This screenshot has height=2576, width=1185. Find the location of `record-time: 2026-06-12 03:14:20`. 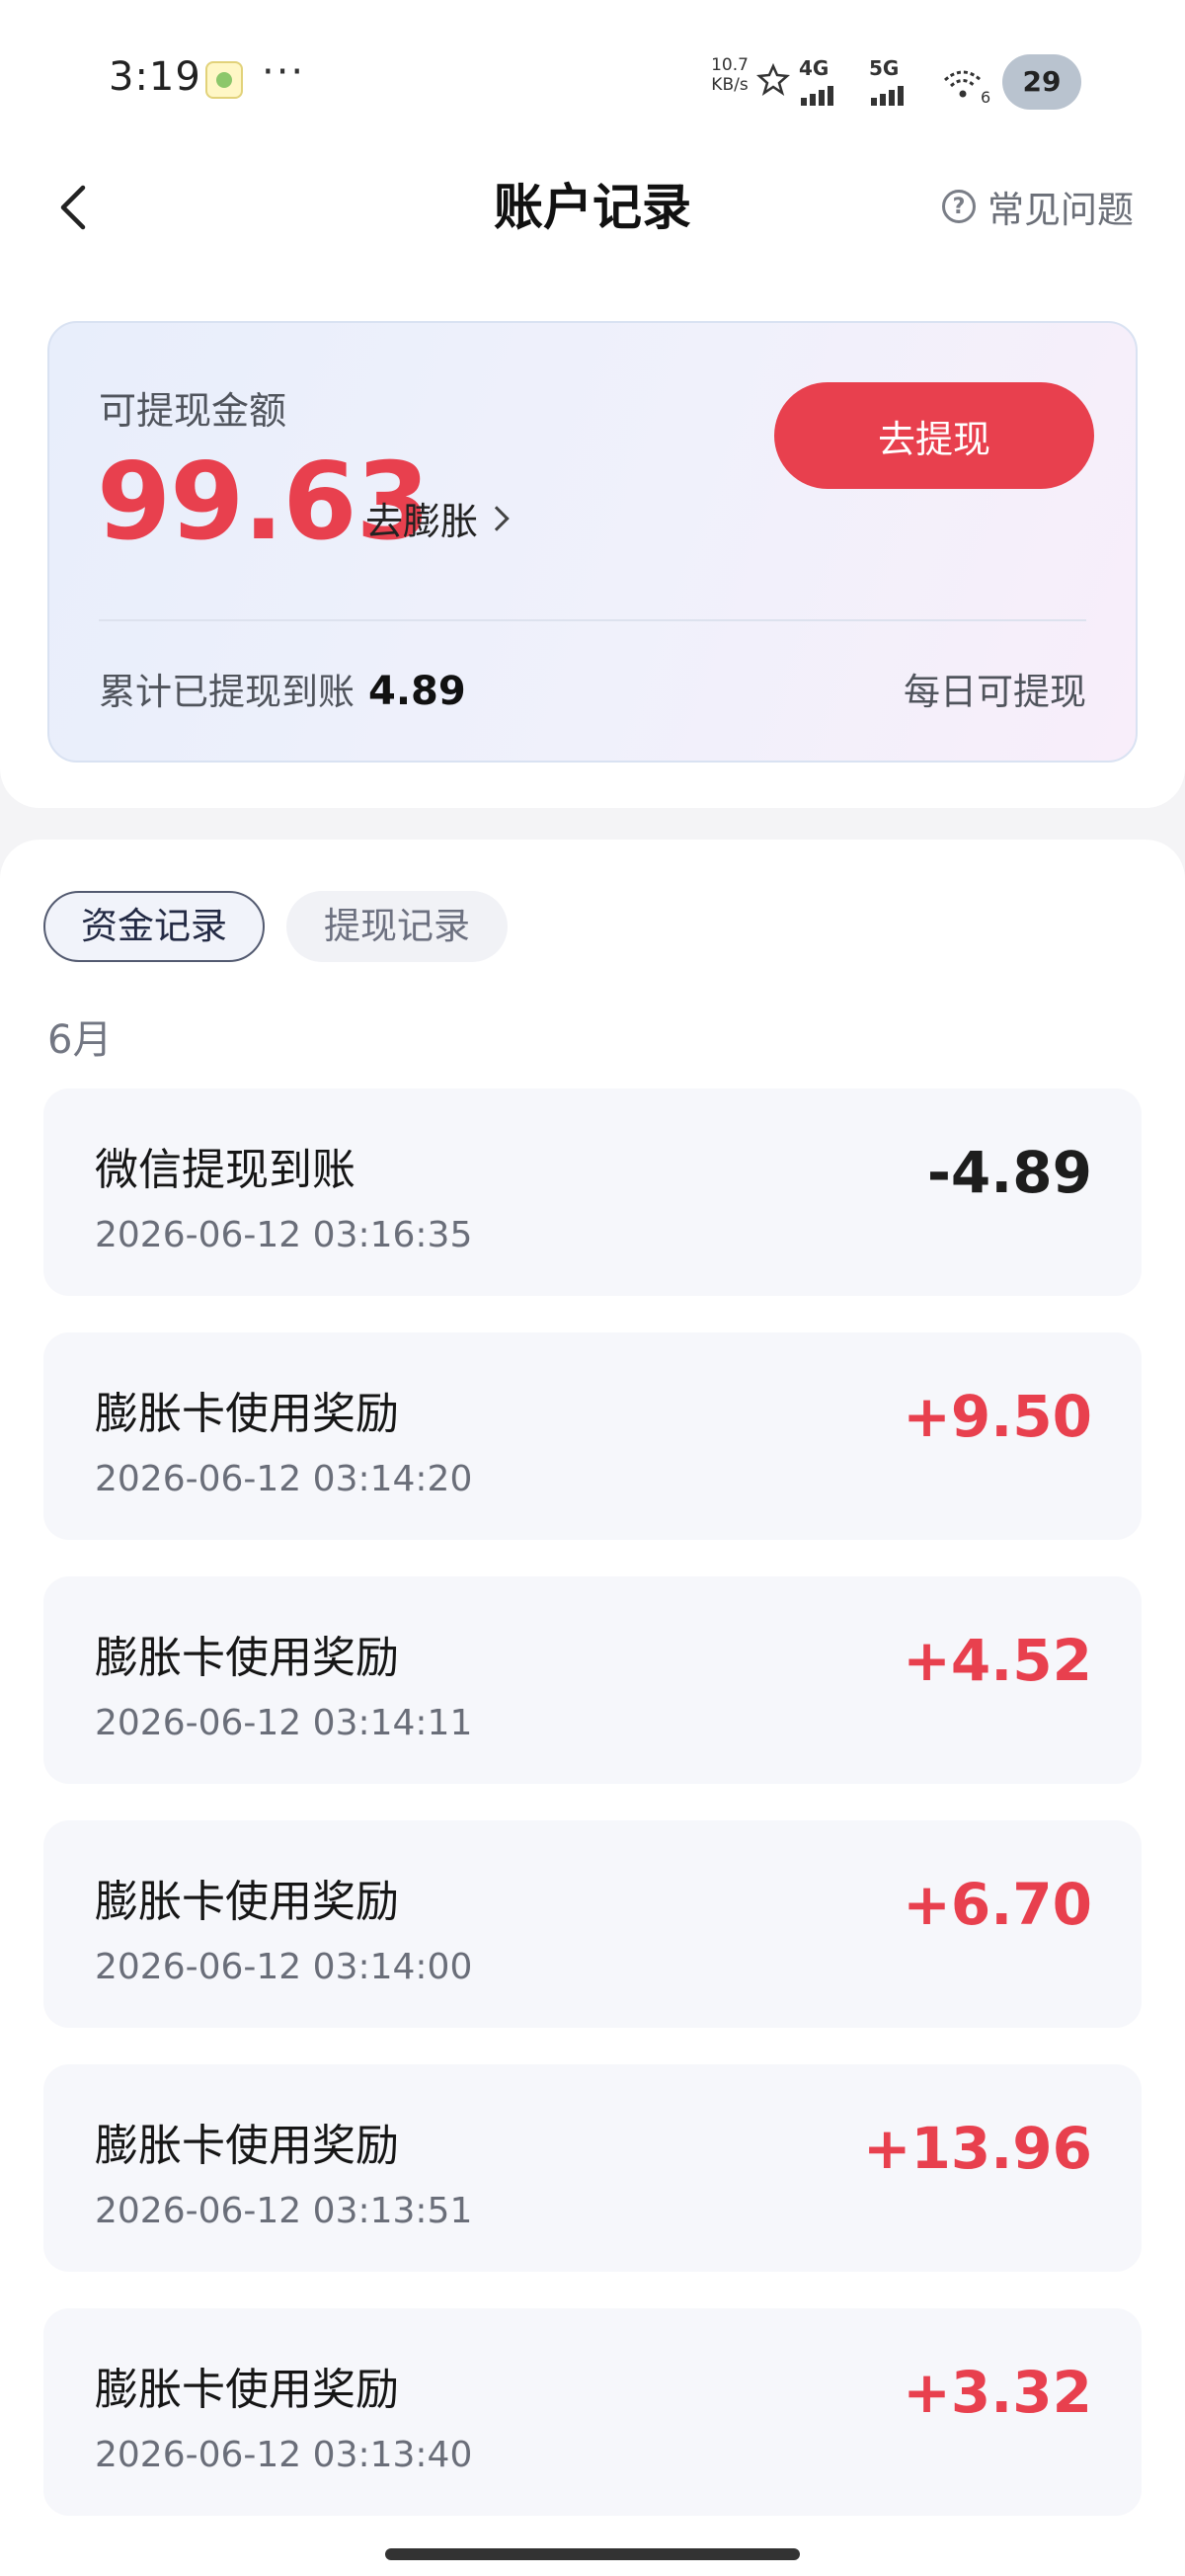

record-time: 2026-06-12 03:14:20 is located at coordinates (284, 1479).